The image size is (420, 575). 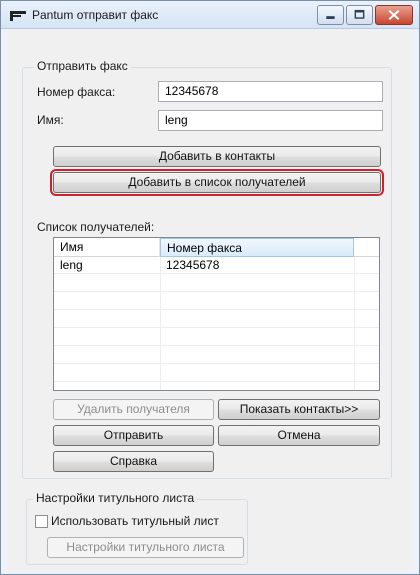 I want to click on fax-number-label: Номер факса:, so click(x=76, y=92).